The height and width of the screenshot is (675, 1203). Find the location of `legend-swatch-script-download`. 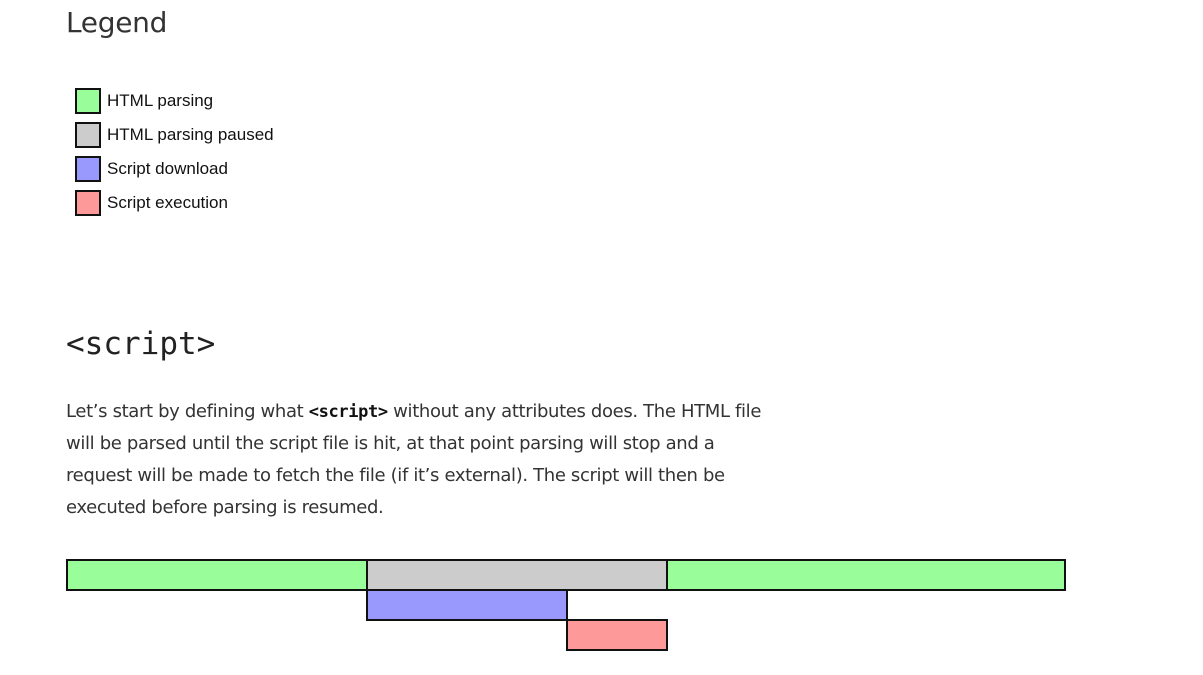

legend-swatch-script-download is located at coordinates (88, 169).